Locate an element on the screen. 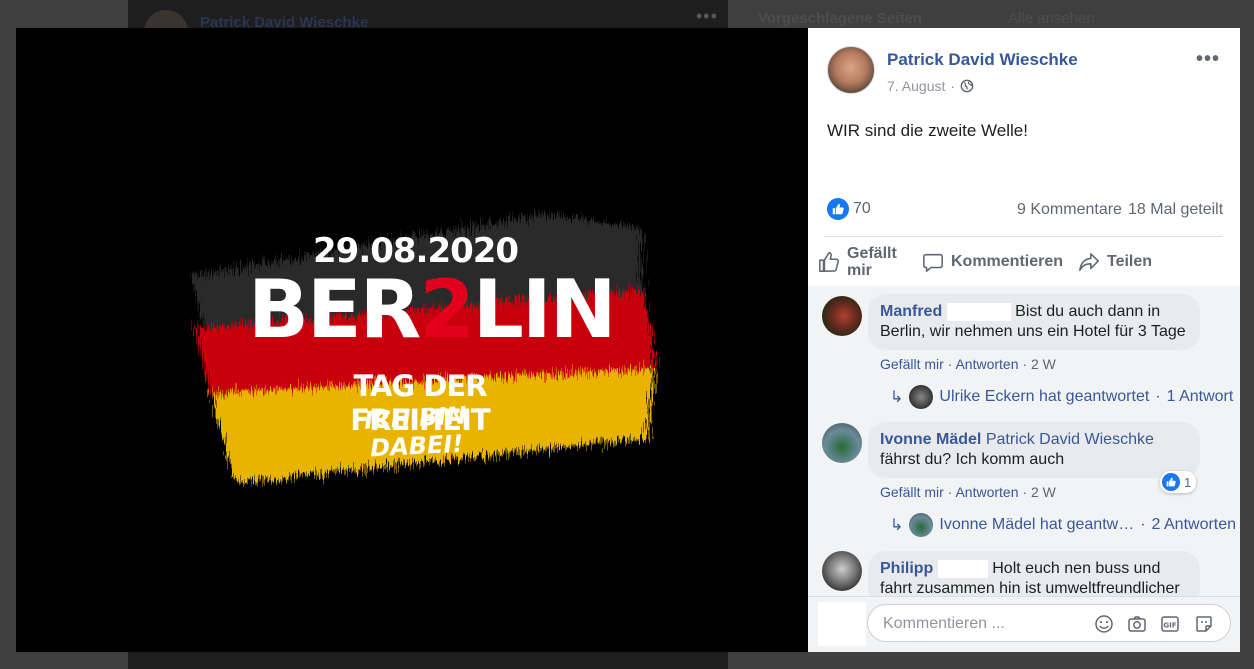 Image resolution: width=1254 pixels, height=669 pixels. comment-author: Manfred is located at coordinates (911, 311).